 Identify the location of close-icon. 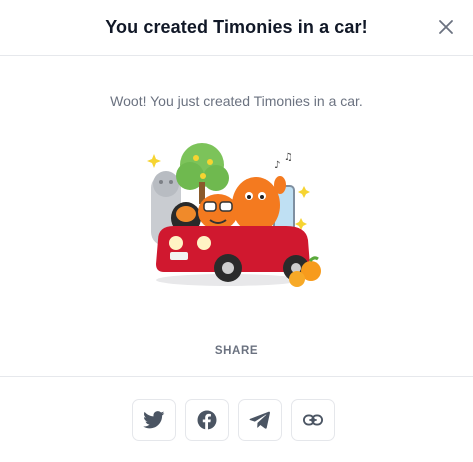
(446, 27).